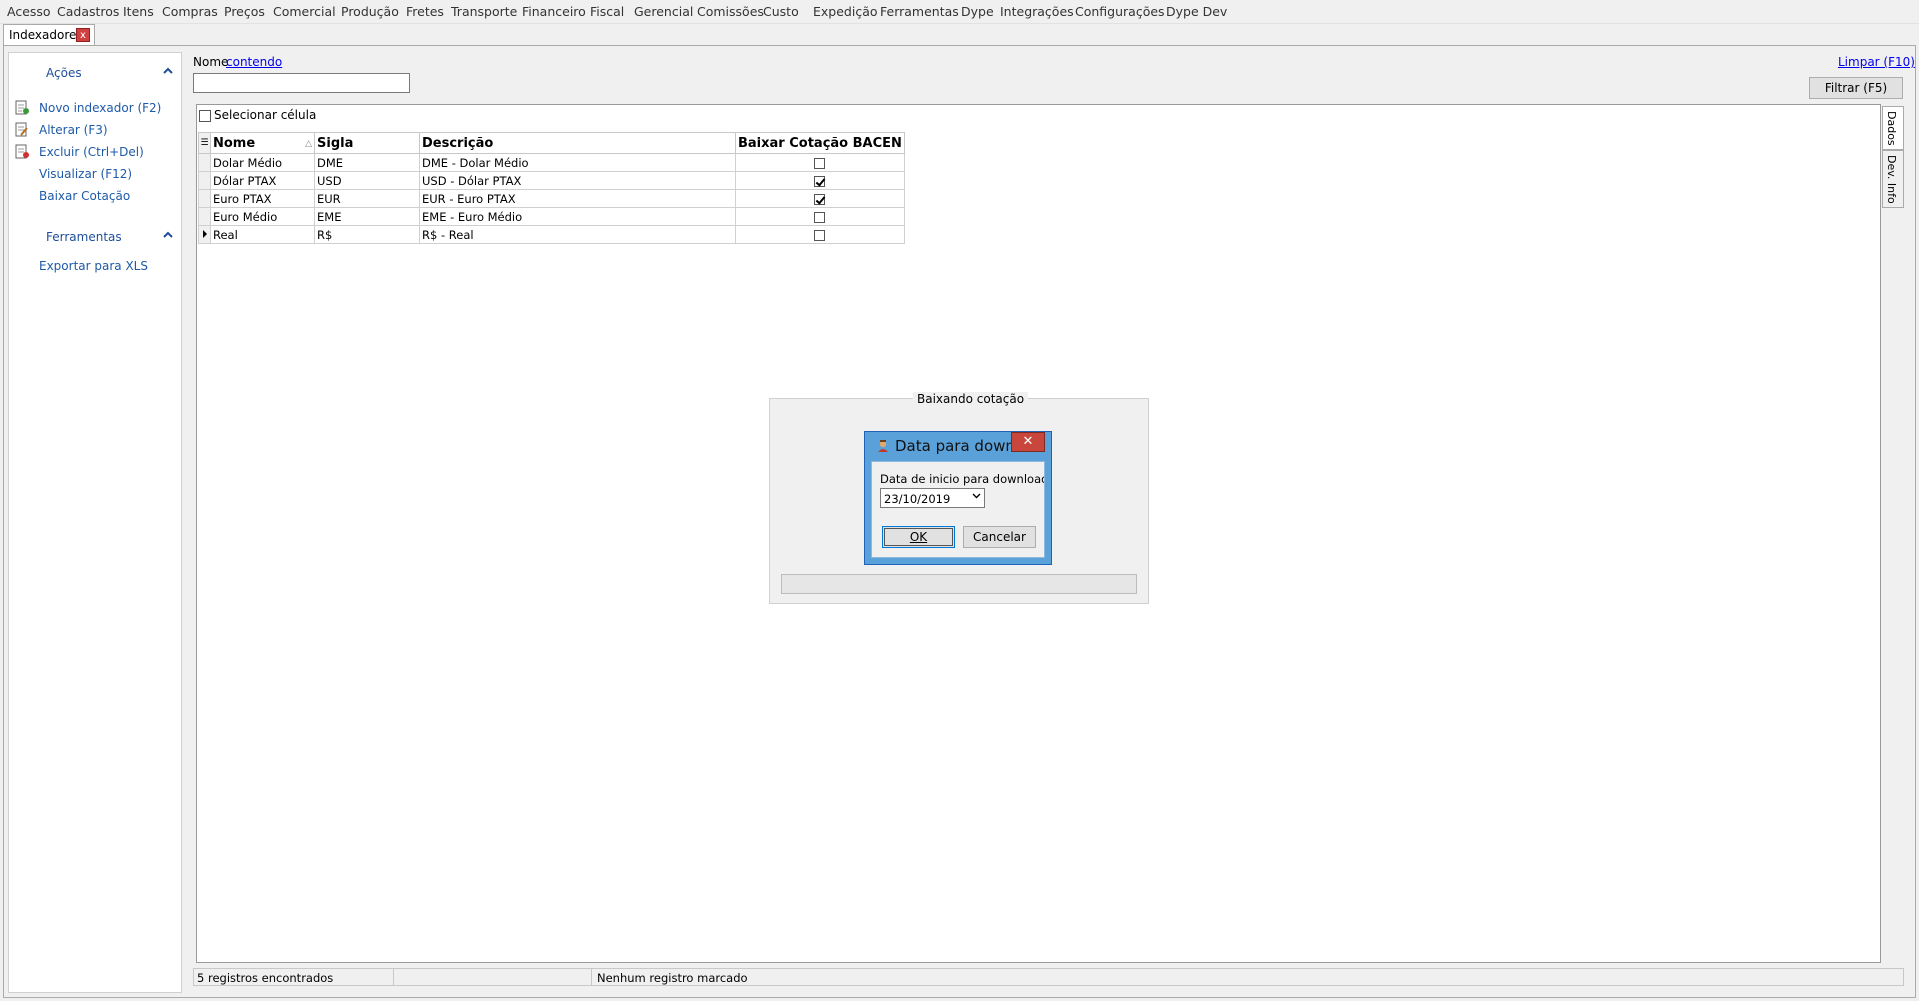 The image size is (1919, 1001). What do you see at coordinates (672, 978) in the screenshot?
I see `status-marked: Nenhum registro marcado` at bounding box center [672, 978].